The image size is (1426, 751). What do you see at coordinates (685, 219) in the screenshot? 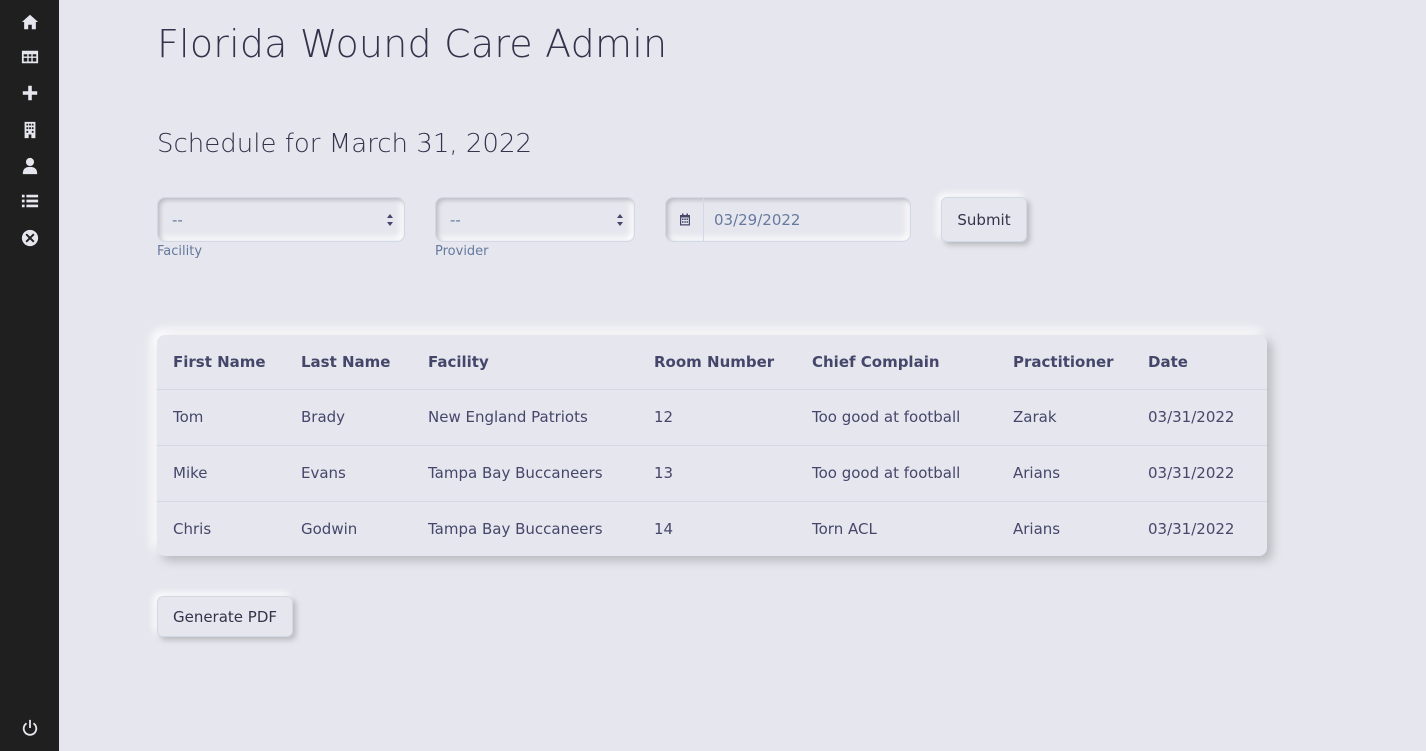
I see `calendar-icon` at bounding box center [685, 219].